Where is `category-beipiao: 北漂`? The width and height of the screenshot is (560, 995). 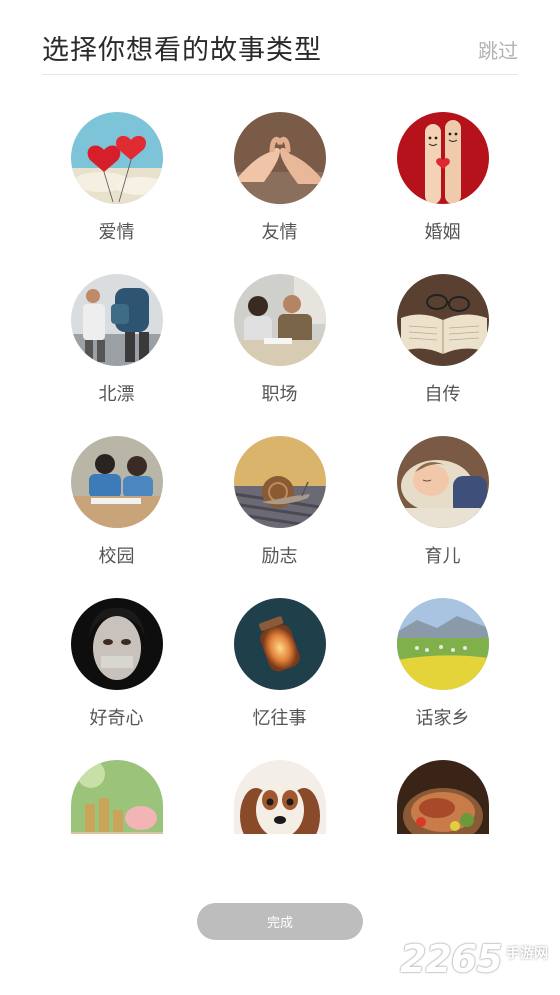 category-beipiao: 北漂 is located at coordinates (116, 355).